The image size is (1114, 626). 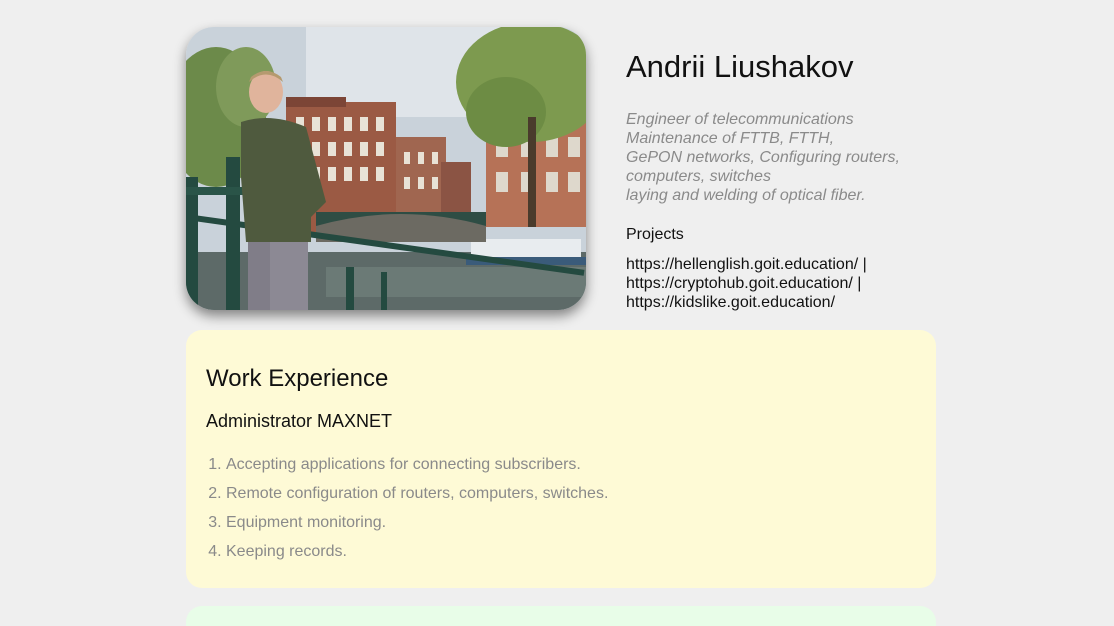 I want to click on project-link-cryptohub: https://cryptohub.goit.education/ |, so click(x=791, y=283).